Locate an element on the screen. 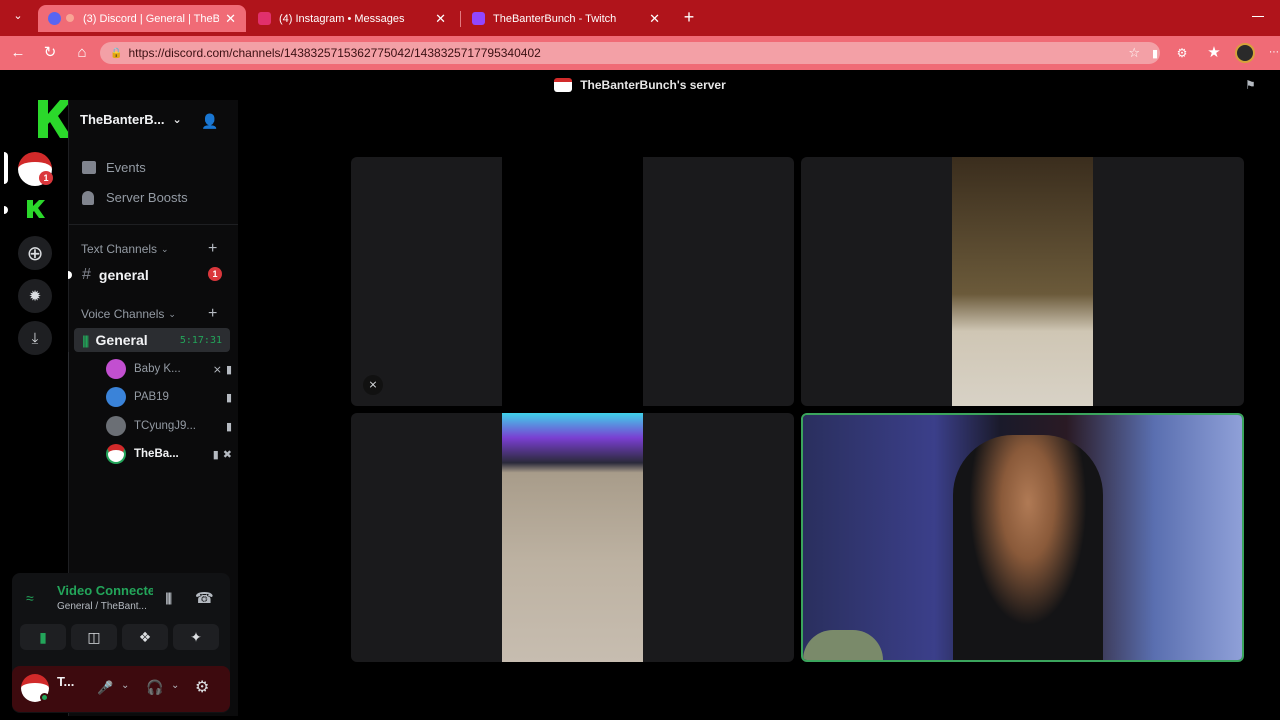 This screenshot has height=720, width=1280. headphones-icon: 🎧 is located at coordinates (154, 687).